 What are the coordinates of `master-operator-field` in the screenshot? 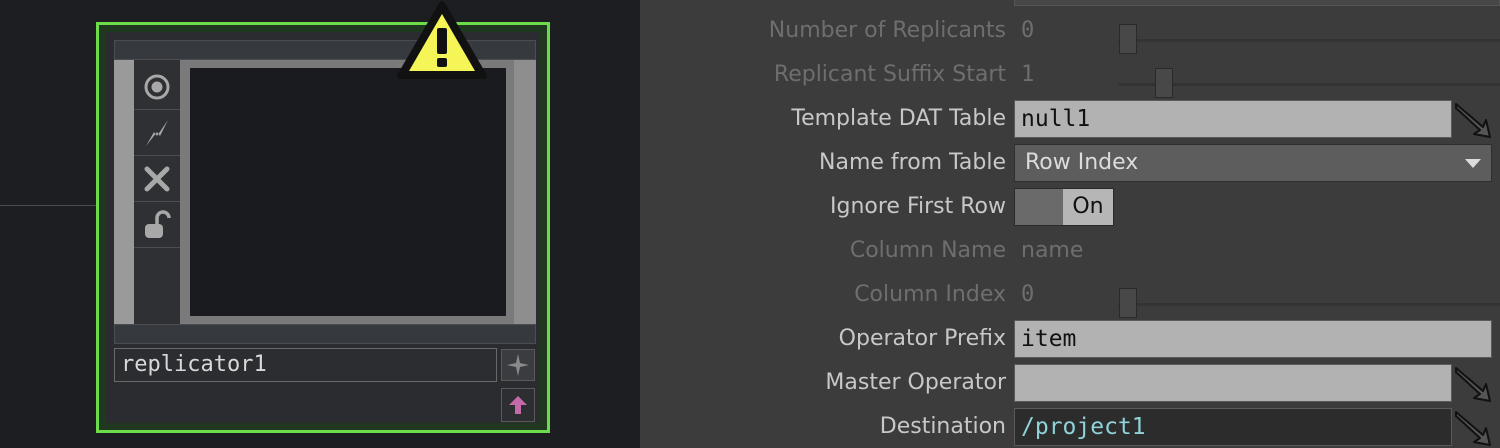 It's located at (1233, 383).